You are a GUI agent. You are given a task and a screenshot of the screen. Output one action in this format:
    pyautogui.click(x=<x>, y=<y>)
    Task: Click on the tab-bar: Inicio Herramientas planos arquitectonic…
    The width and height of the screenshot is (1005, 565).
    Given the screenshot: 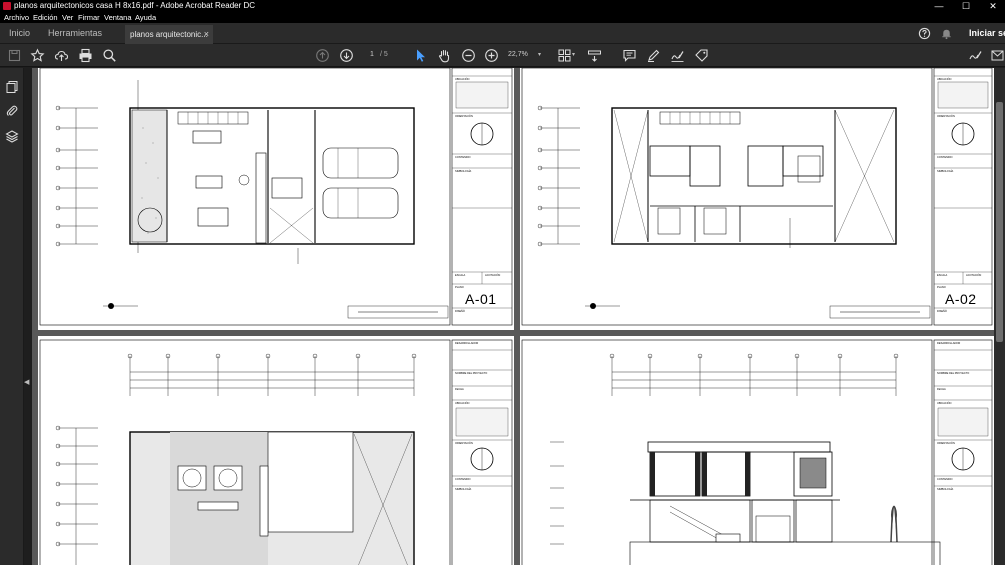 What is the action you would take?
    pyautogui.click(x=502, y=33)
    